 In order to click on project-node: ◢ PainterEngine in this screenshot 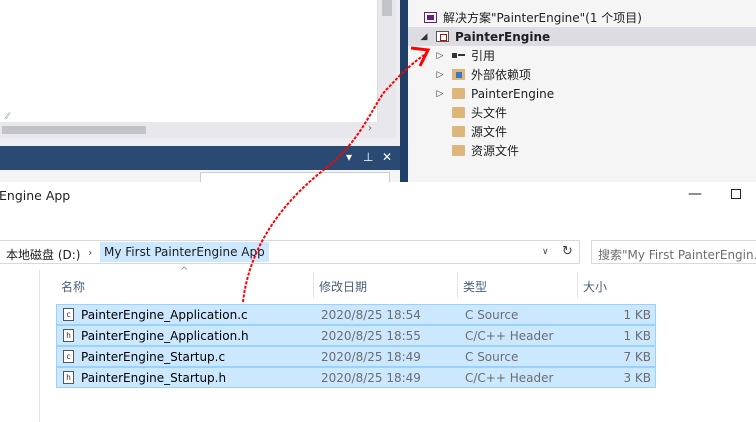, I will do `click(582, 36)`.